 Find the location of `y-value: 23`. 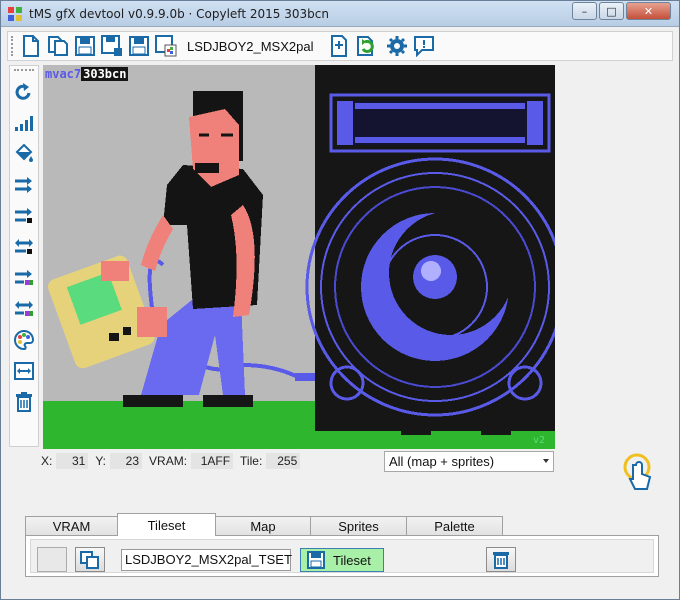

y-value: 23 is located at coordinates (126, 461).